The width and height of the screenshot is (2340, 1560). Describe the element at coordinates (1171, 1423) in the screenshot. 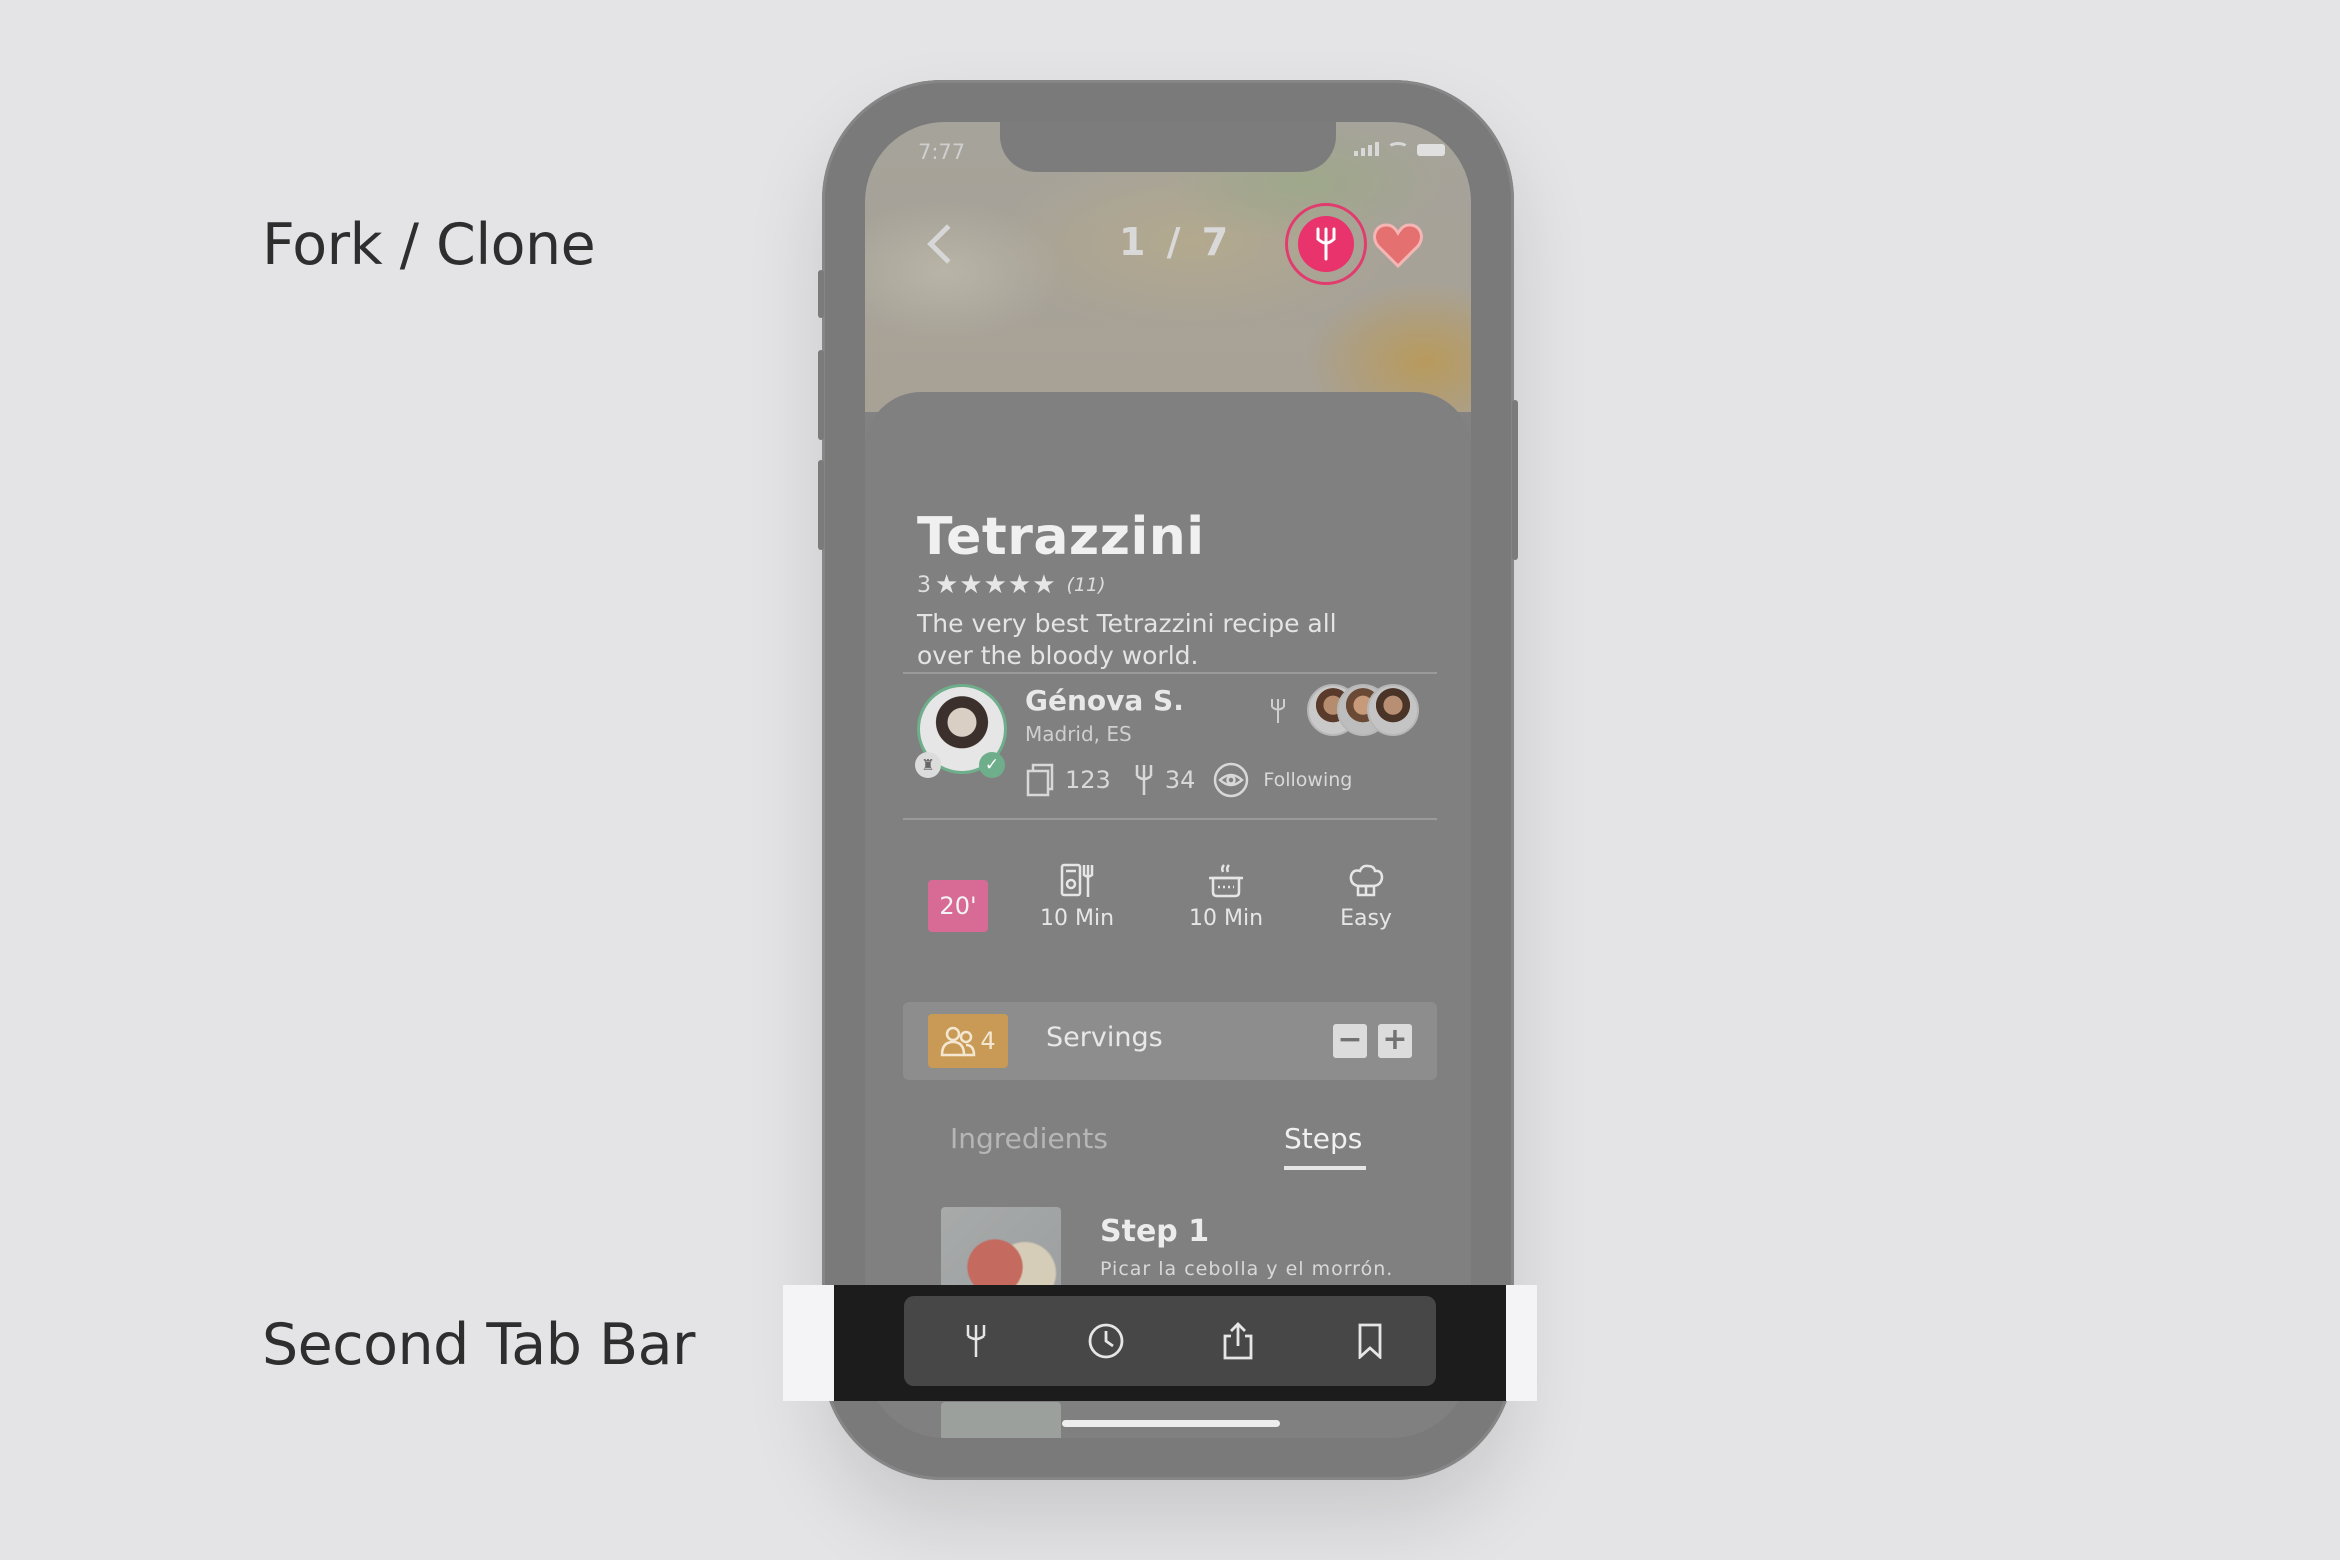

I see `home-indicator` at that location.